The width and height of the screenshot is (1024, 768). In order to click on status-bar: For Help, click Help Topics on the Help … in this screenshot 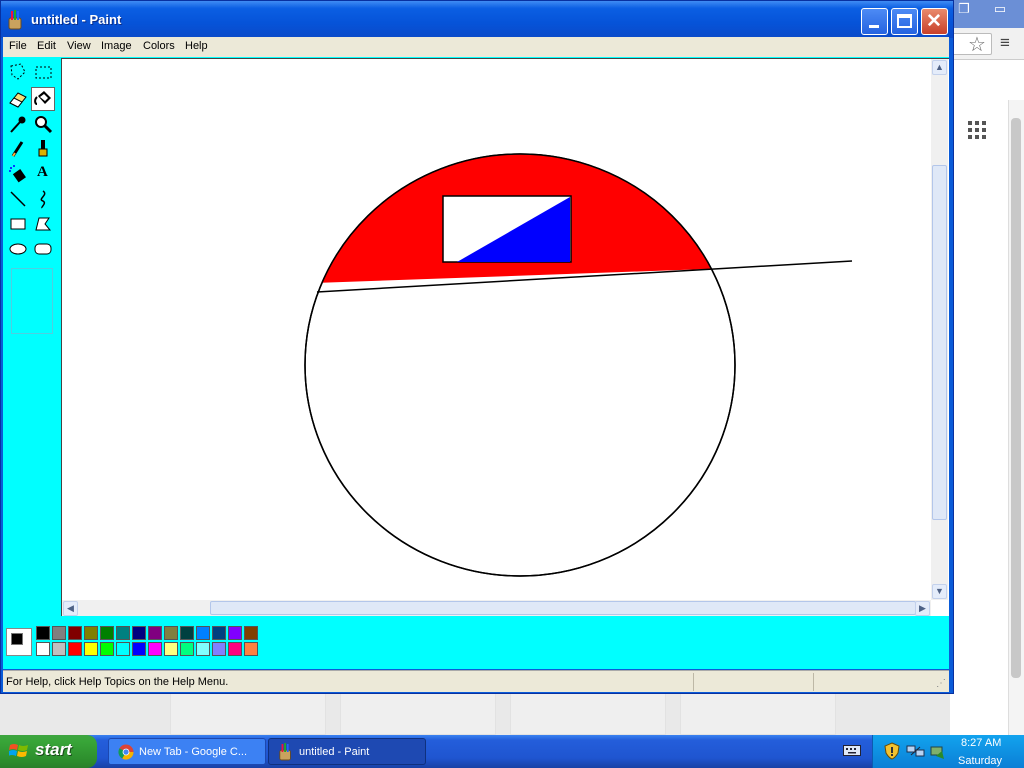, I will do `click(476, 681)`.